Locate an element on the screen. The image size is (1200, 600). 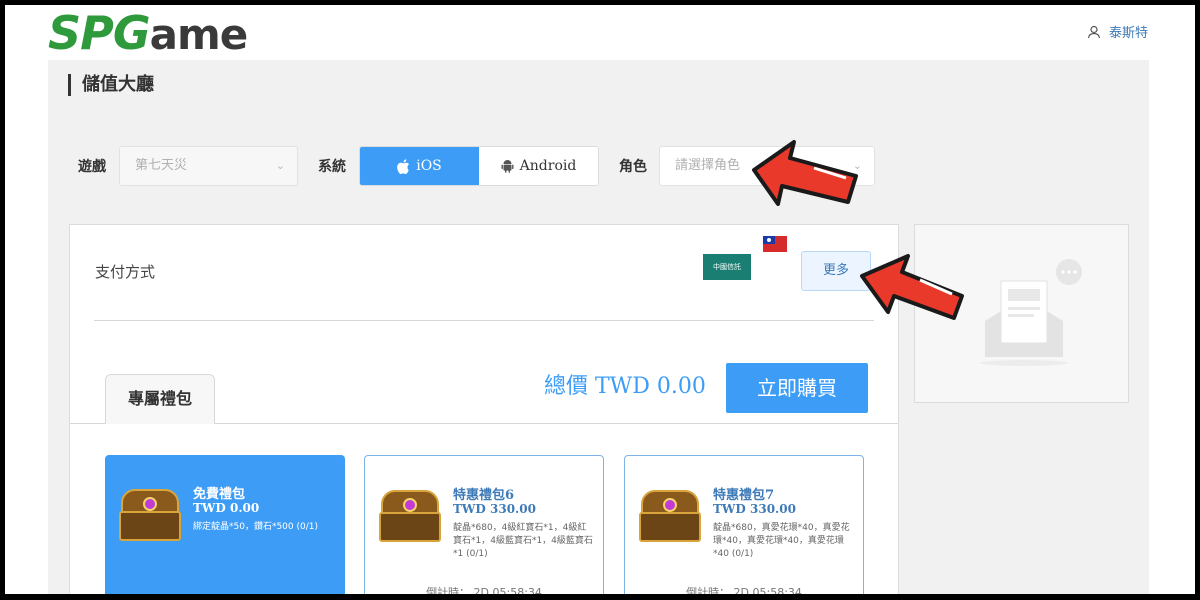
android-label: Android is located at coordinates (548, 166).